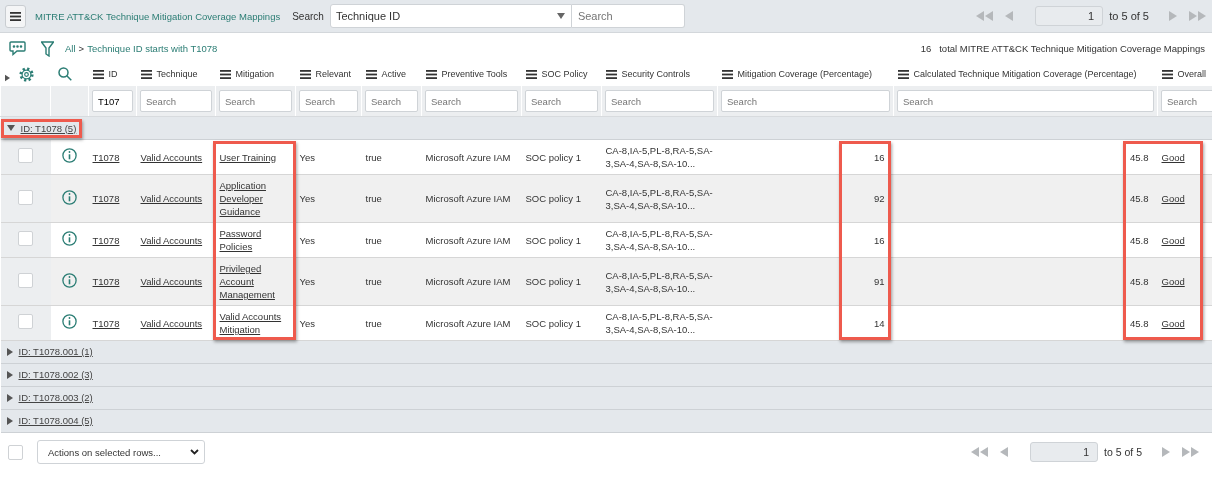 The height and width of the screenshot is (489, 1212). I want to click on comment-icon, so click(17, 48).